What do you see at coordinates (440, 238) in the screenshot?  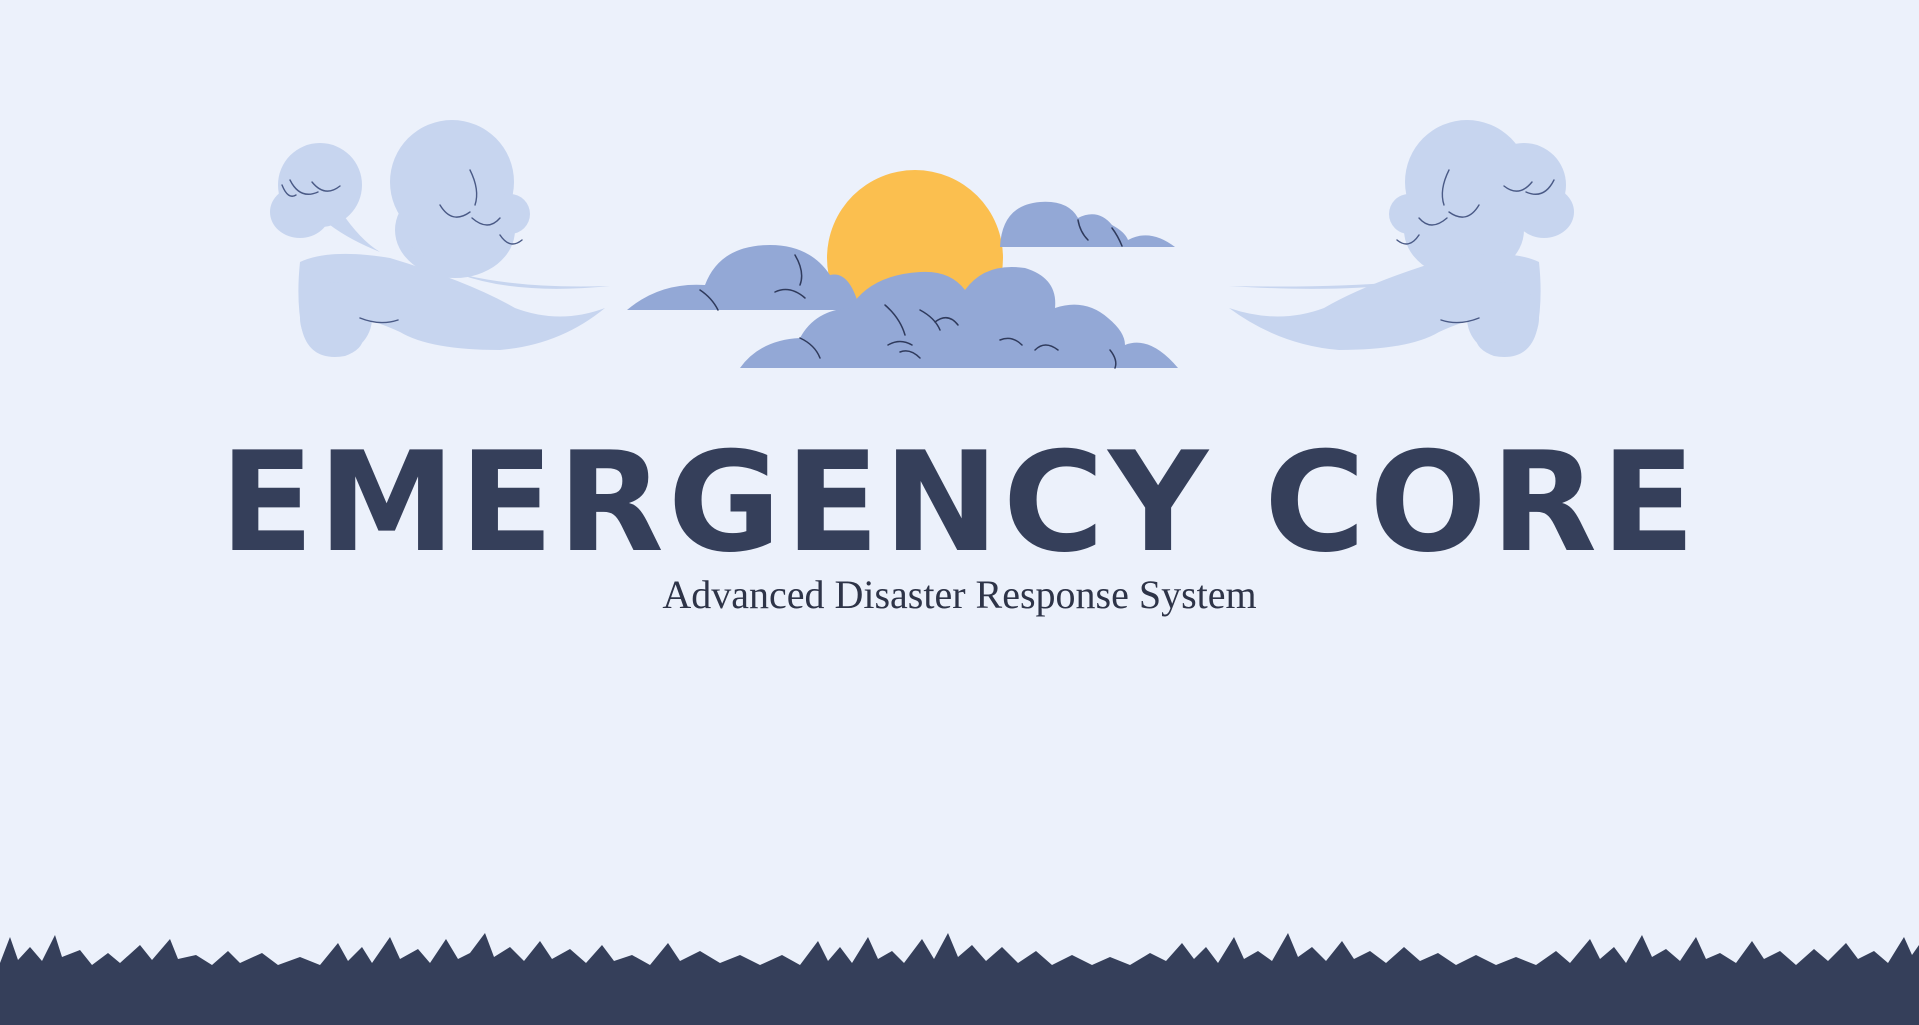 I see `wind-swirl-left-icon` at bounding box center [440, 238].